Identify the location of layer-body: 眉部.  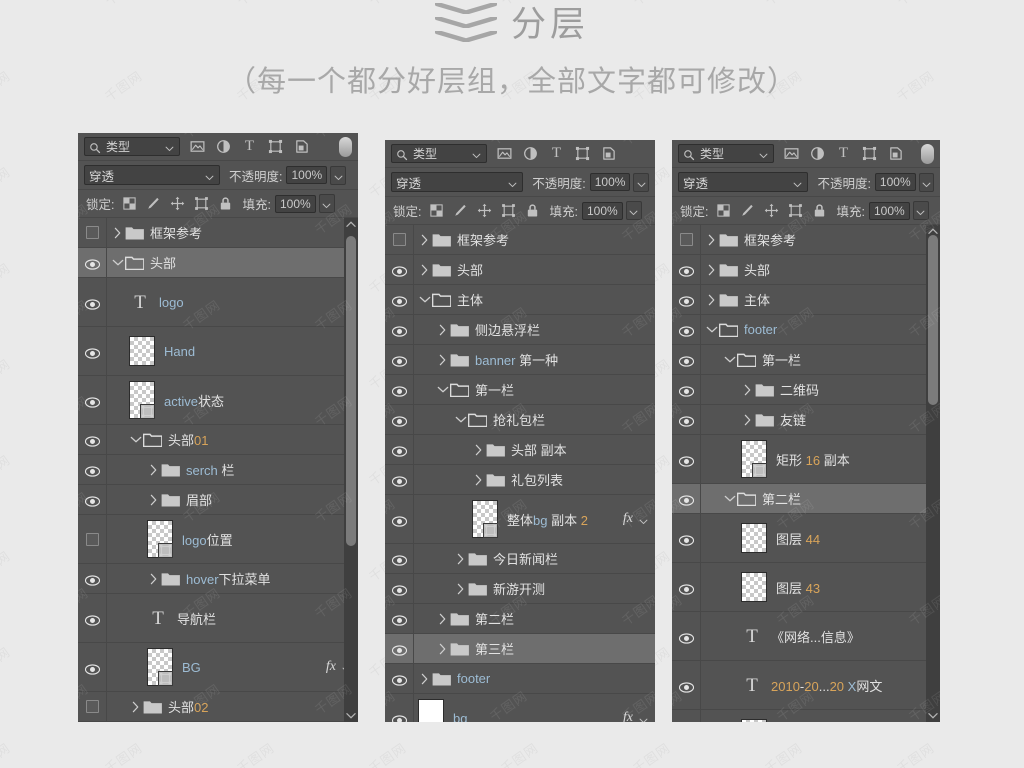
(232, 499).